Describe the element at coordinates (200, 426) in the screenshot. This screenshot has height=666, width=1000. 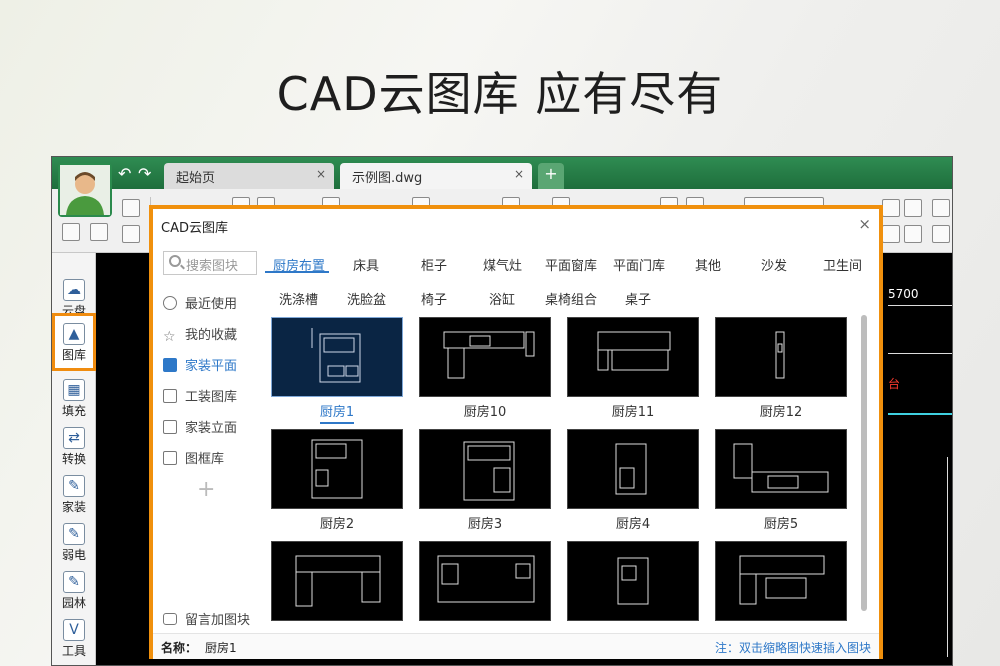
I see `nav-home-elevation: 家装立面` at that location.